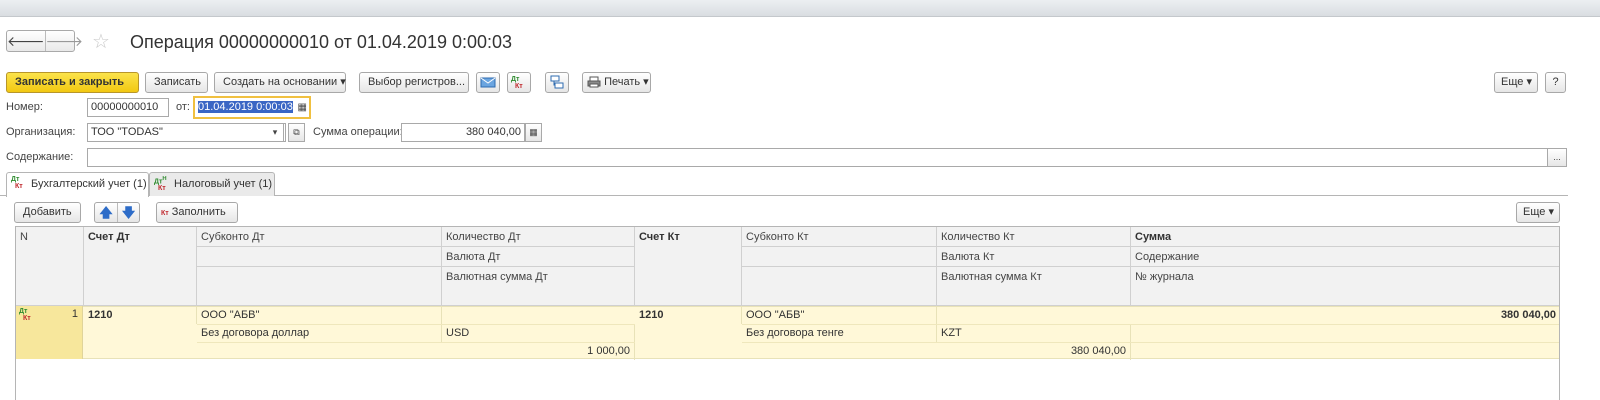 This screenshot has height=400, width=1600. Describe the element at coordinates (319, 237) in the screenshot. I see `header-subconto-dt: Субконто Дт` at that location.